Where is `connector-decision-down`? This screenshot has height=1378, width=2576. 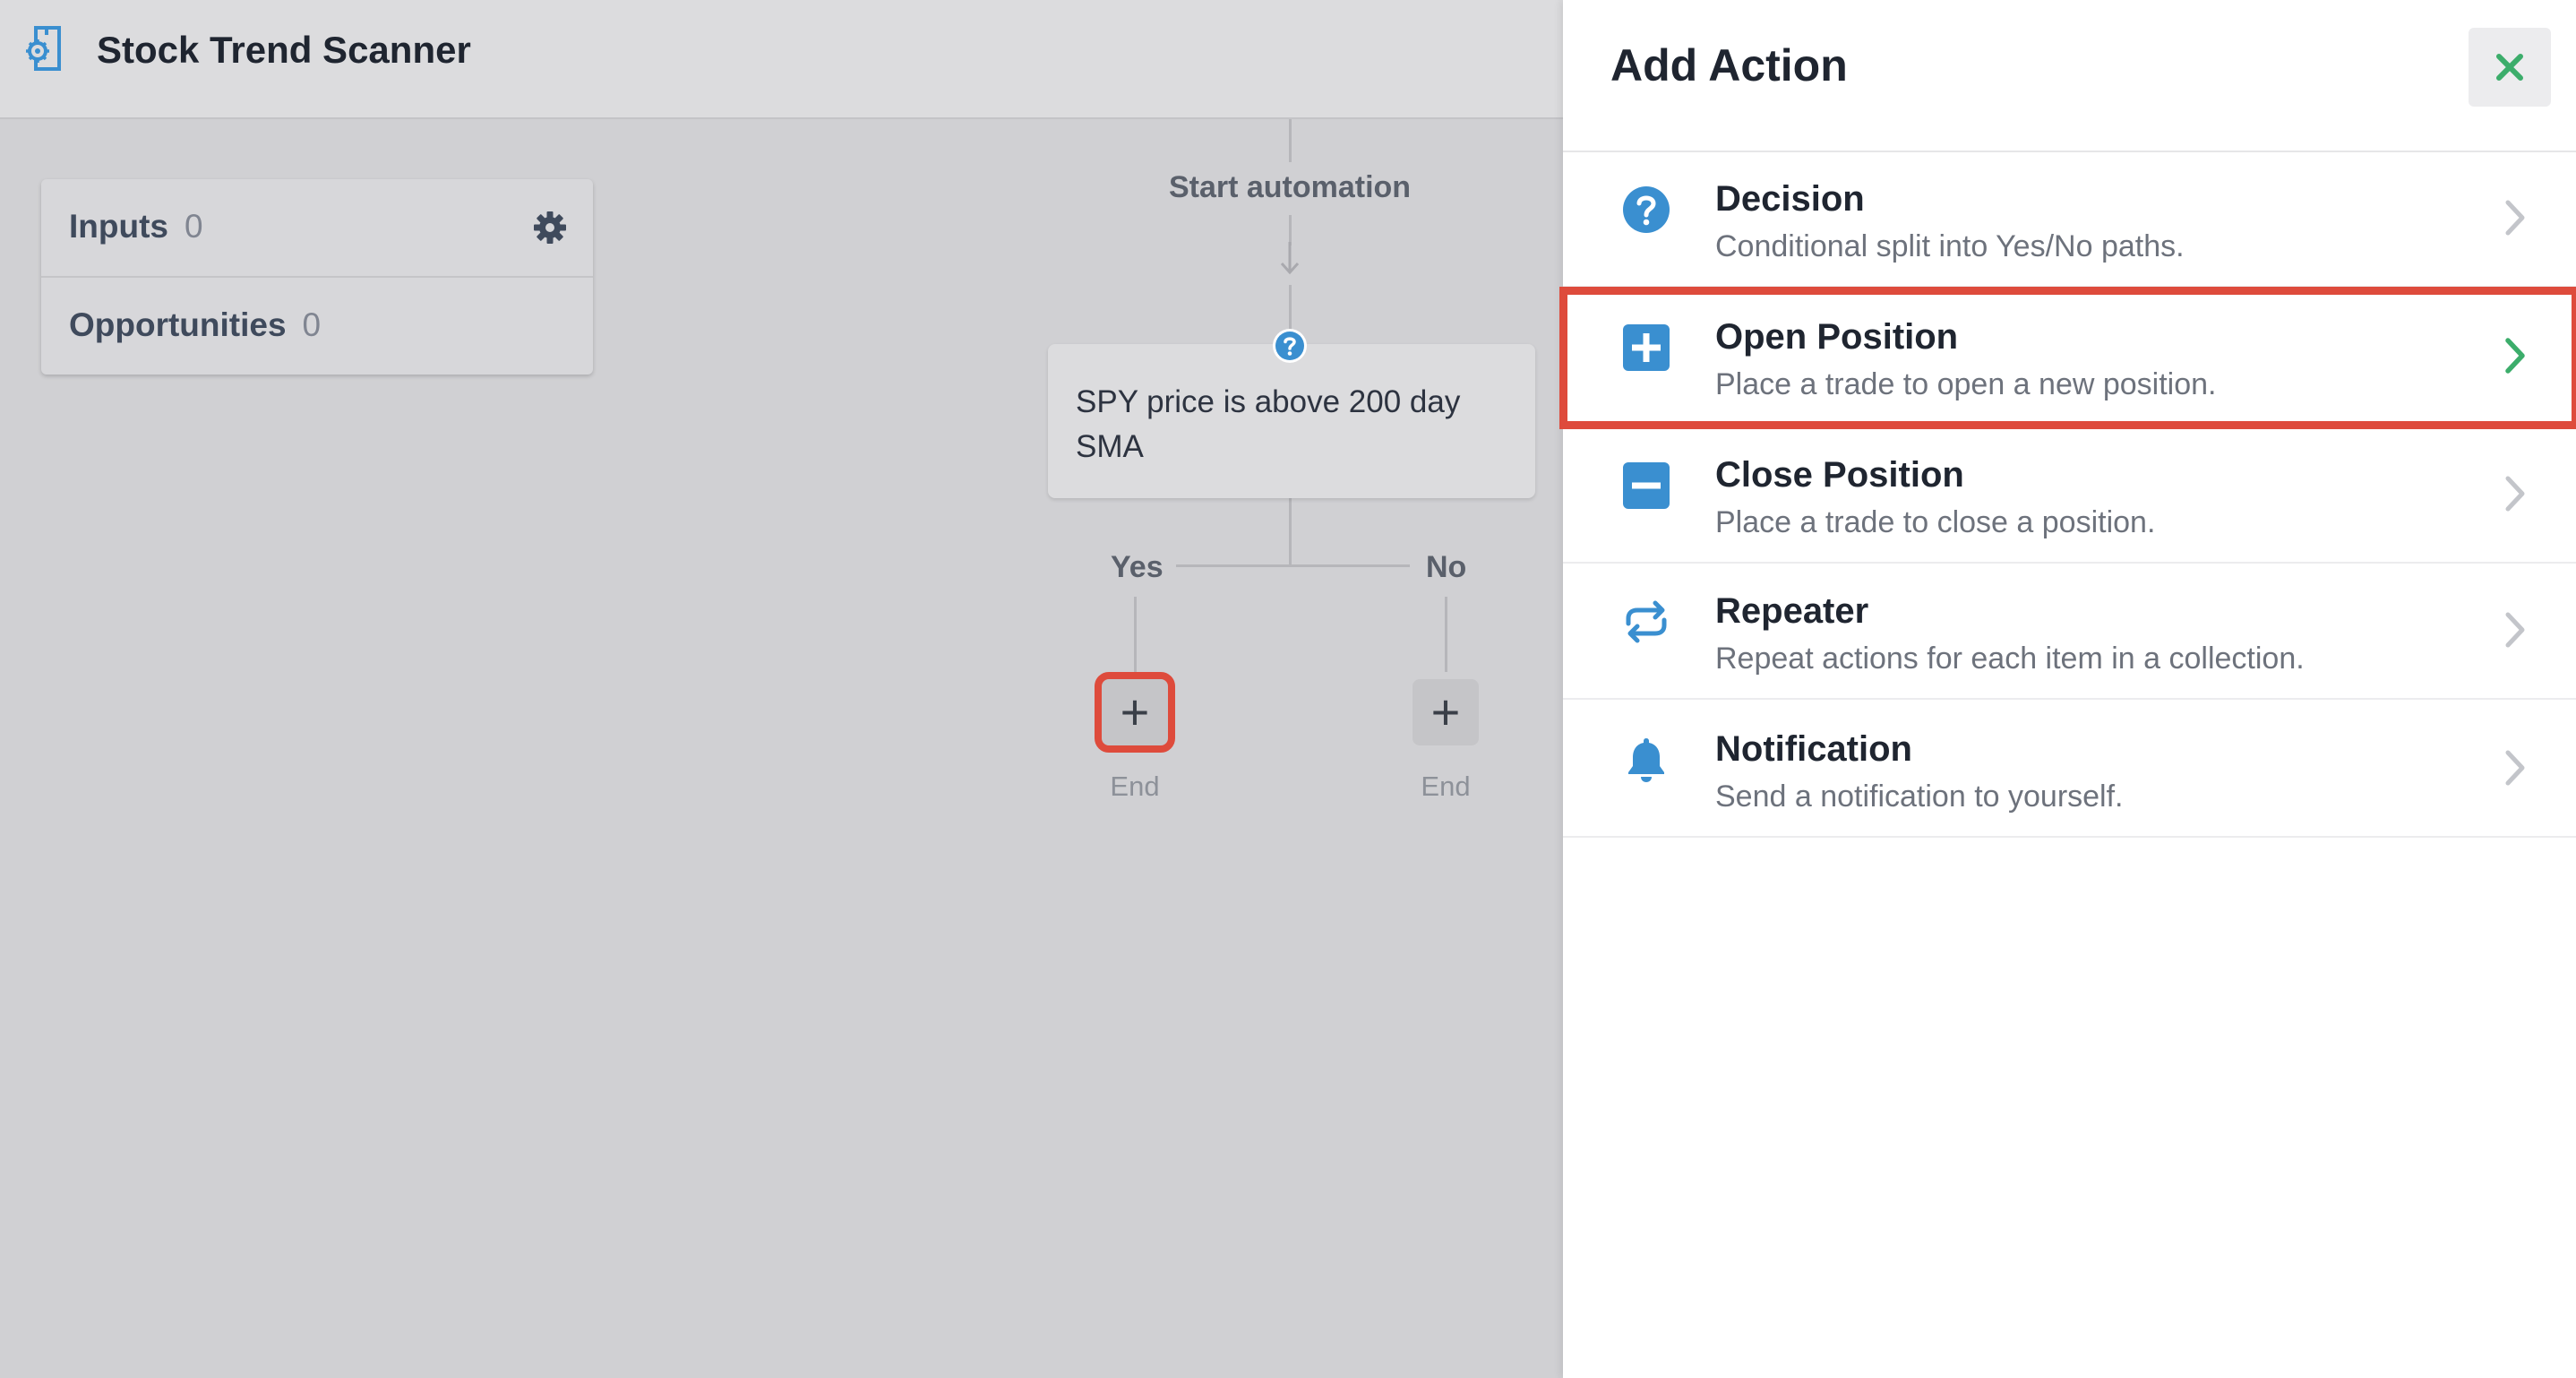 connector-decision-down is located at coordinates (1290, 532).